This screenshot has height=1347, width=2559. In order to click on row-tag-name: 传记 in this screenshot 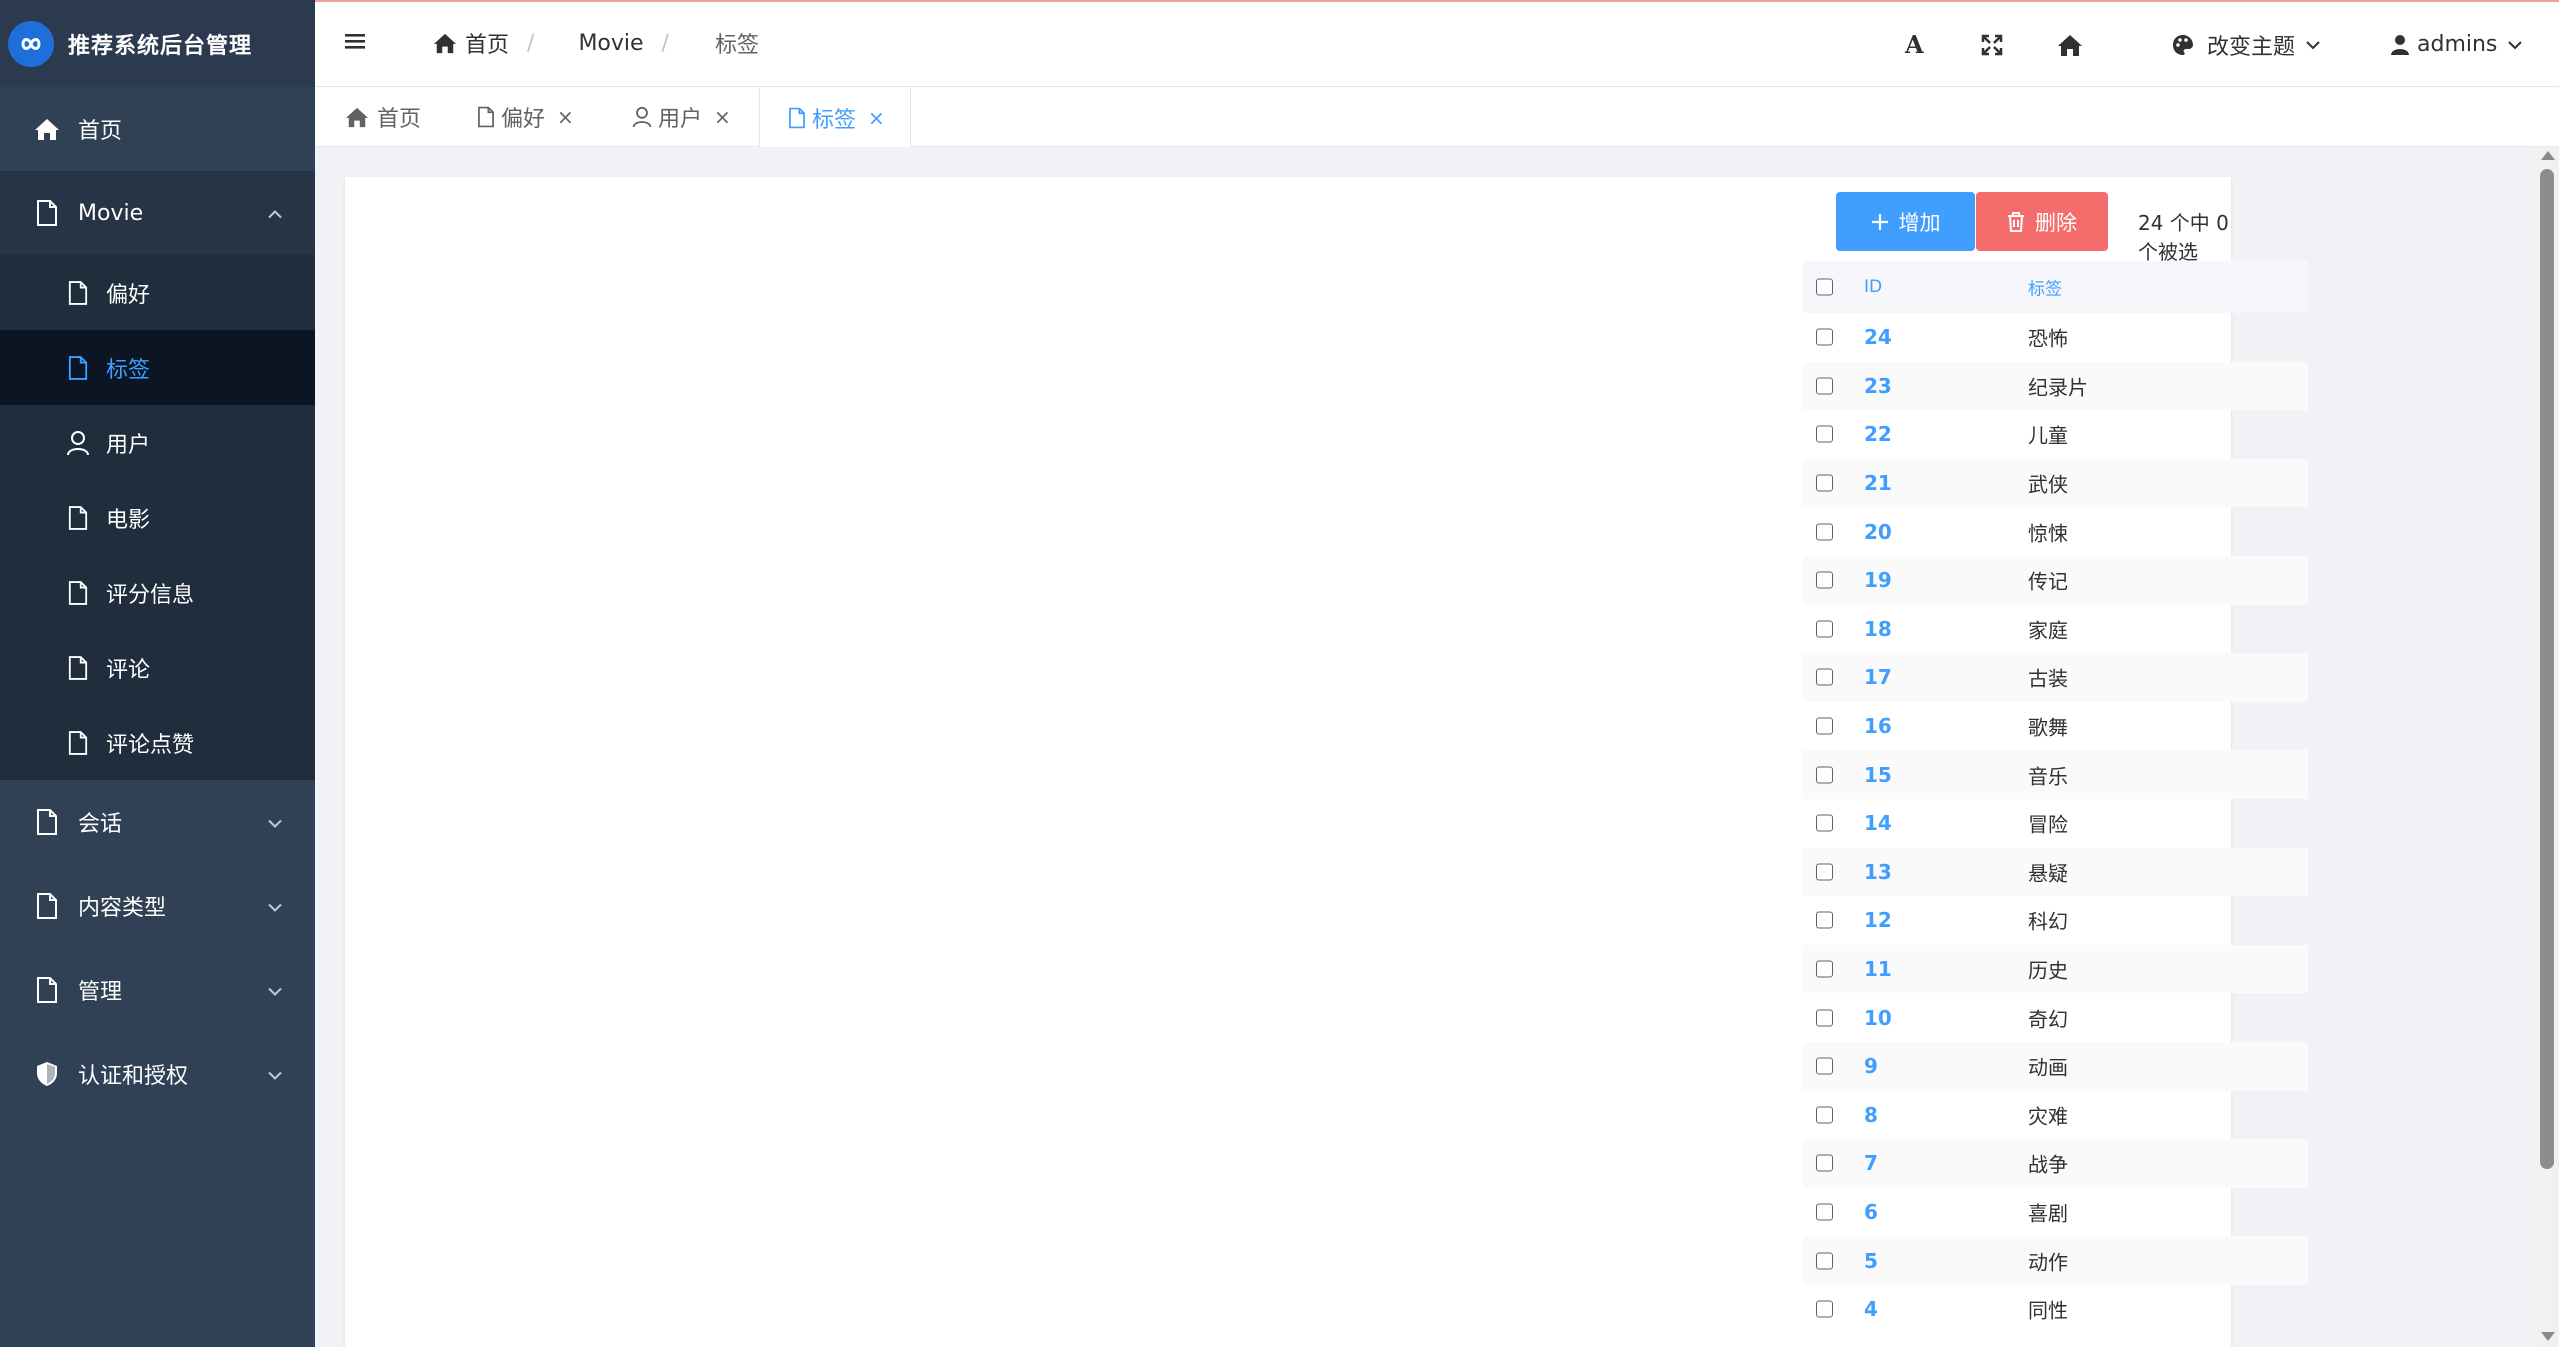, I will do `click(2048, 581)`.